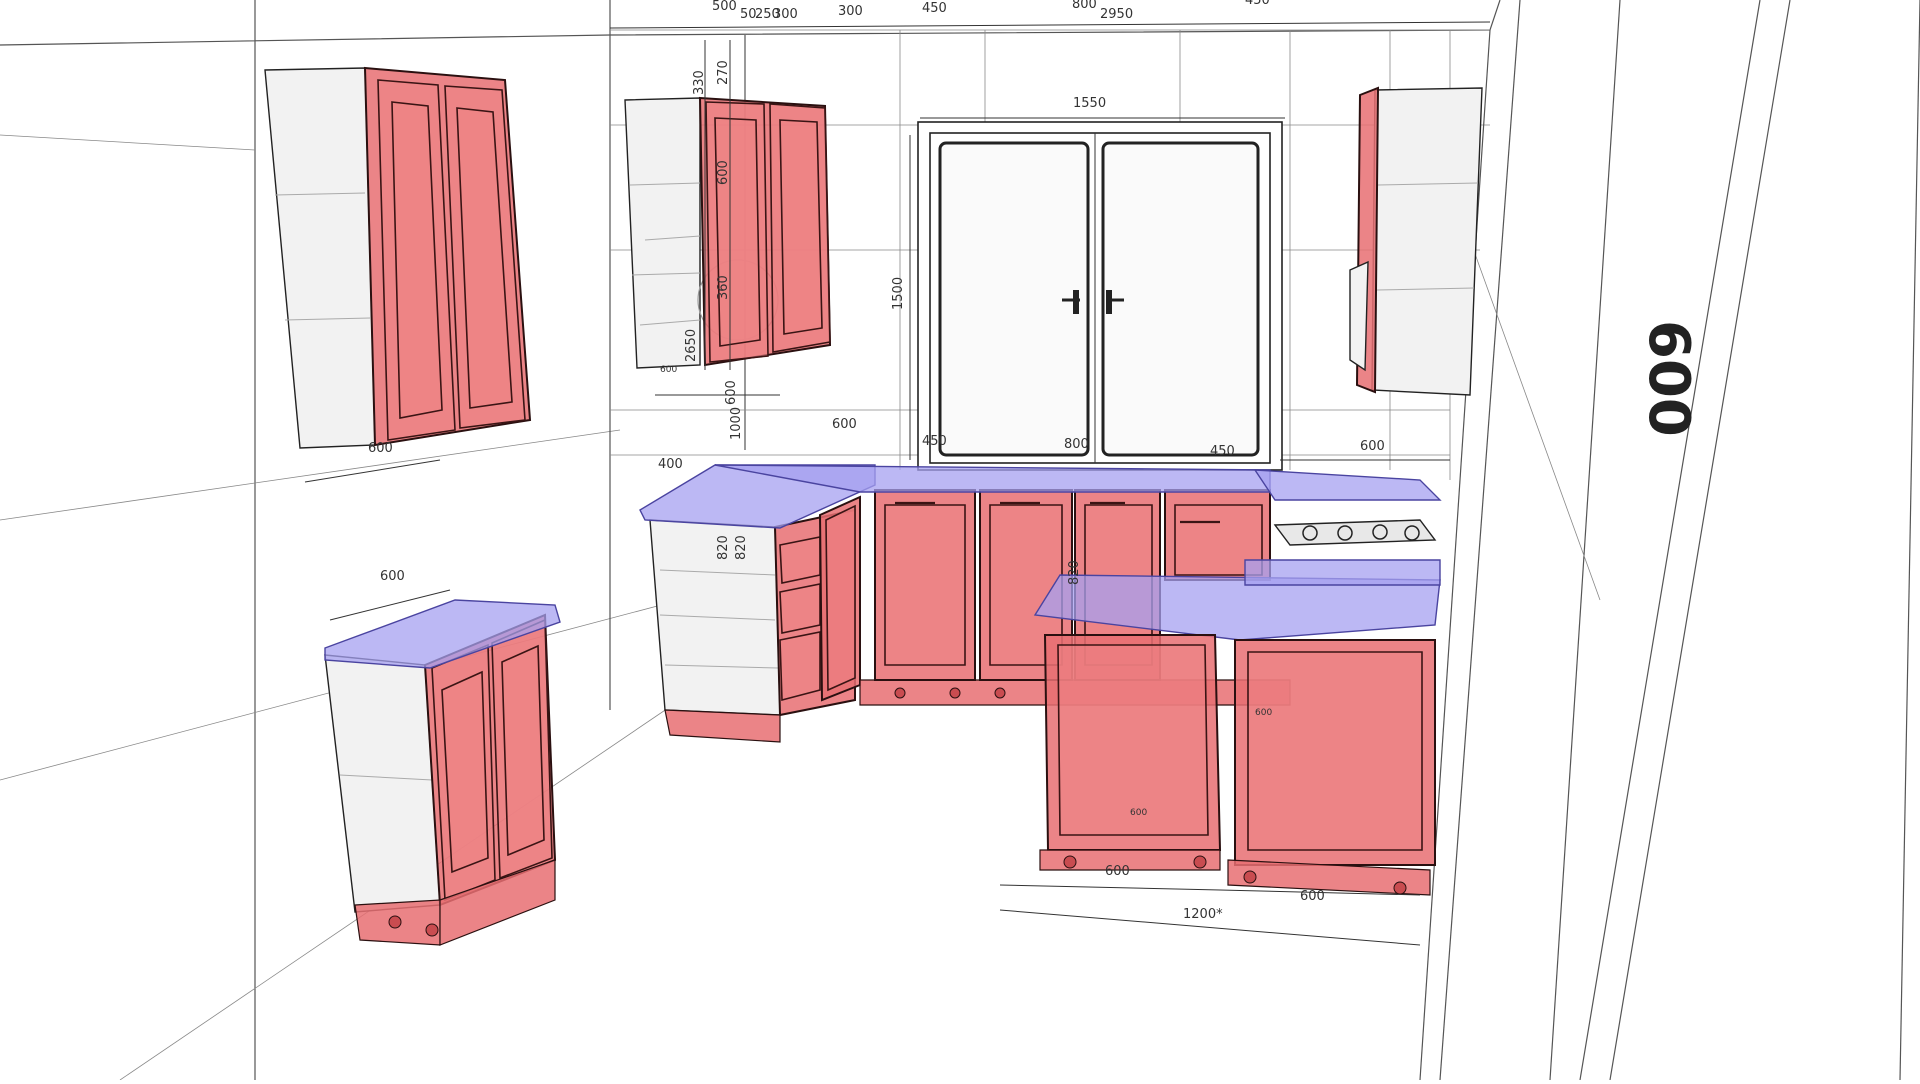  Describe the element at coordinates (724, 7) in the screenshot. I see `dim-top-500: 500` at that location.